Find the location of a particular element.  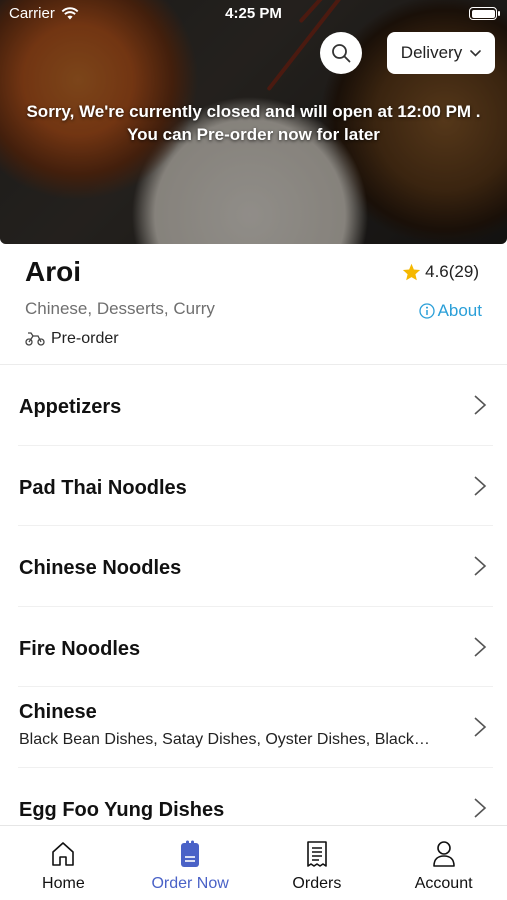

delivery-mode-dropdown: Delivery is located at coordinates (441, 53).